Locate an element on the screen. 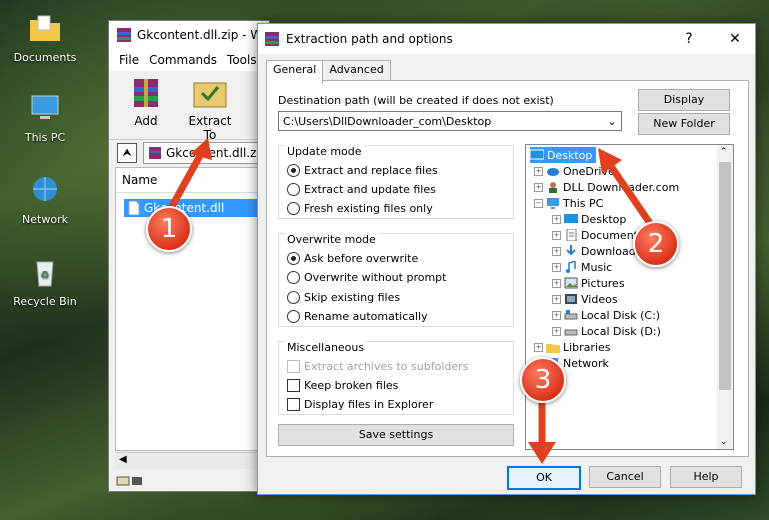 The width and height of the screenshot is (769, 520). overwrite-mode-option: Rename automatically is located at coordinates (357, 316).